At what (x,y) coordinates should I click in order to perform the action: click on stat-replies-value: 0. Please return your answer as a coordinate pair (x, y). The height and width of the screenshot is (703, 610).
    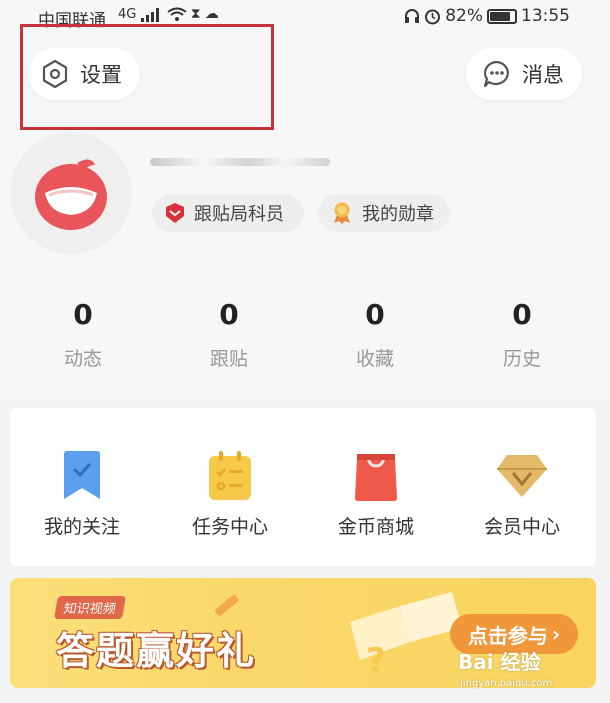
    Looking at the image, I should click on (229, 314).